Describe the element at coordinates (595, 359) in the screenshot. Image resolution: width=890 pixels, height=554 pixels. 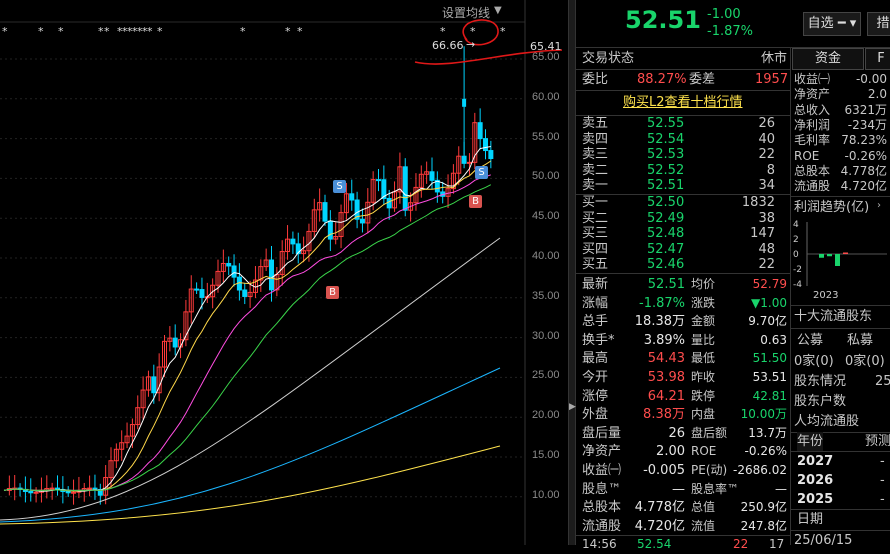
I see `stat-label: 最高` at that location.